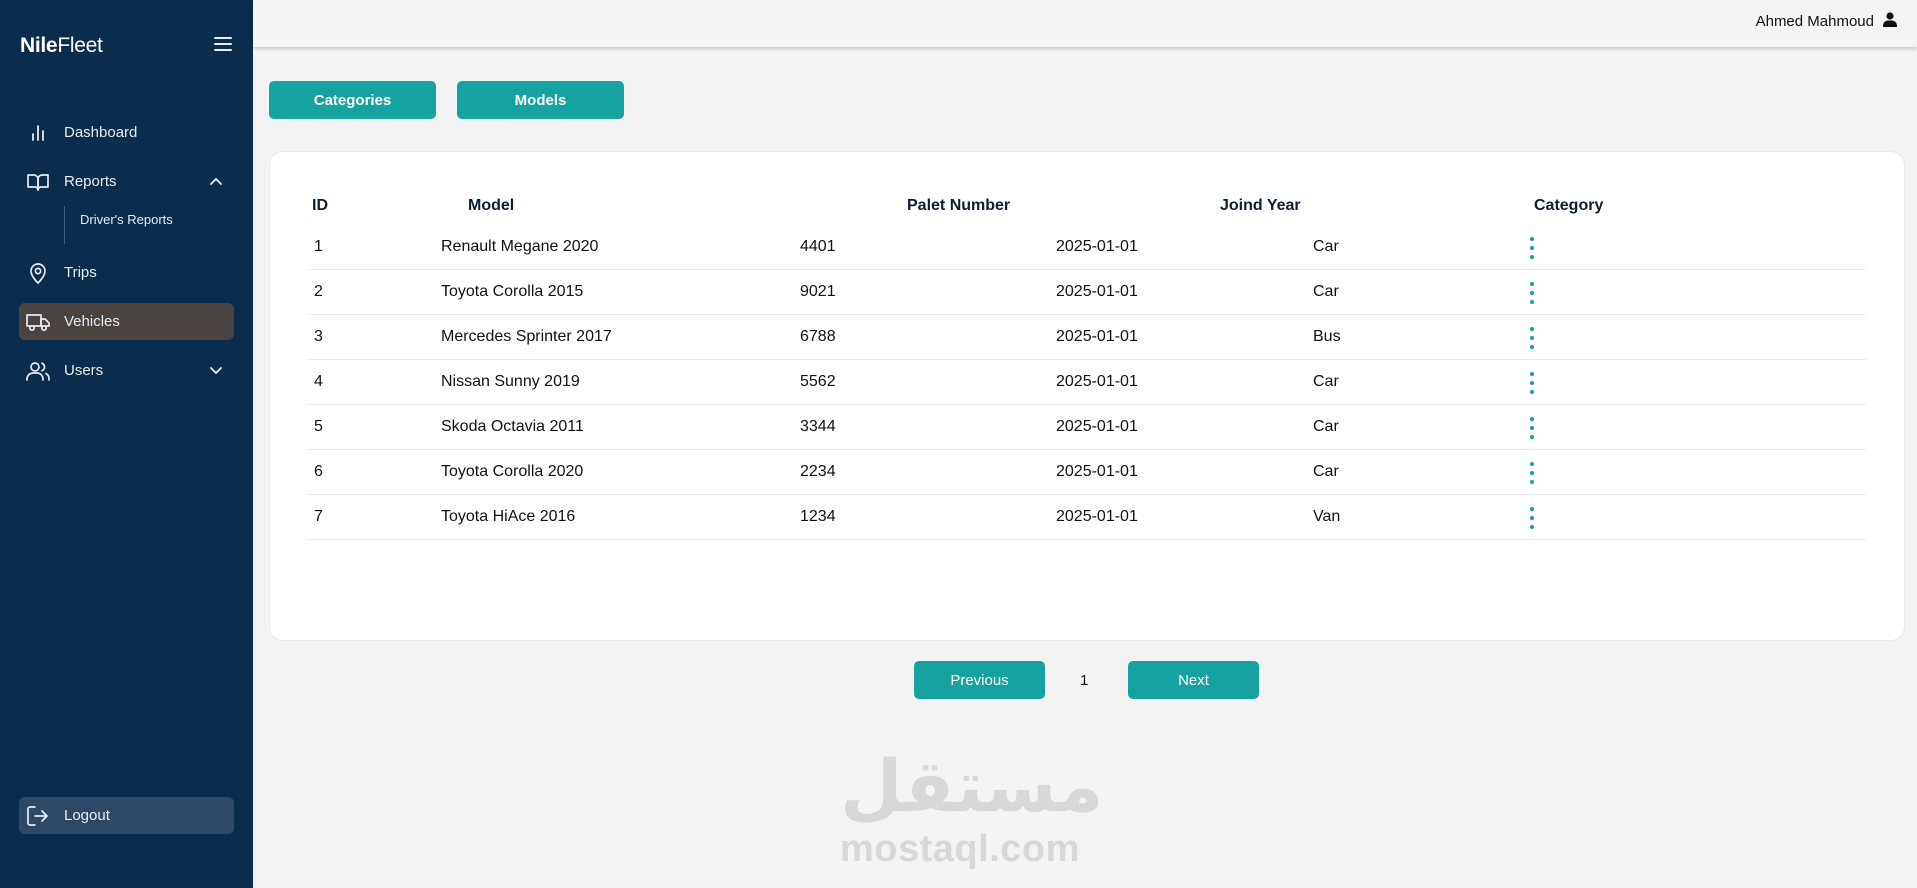 The height and width of the screenshot is (888, 1917). I want to click on column-header-joined-year: Joind Year, so click(1260, 205).